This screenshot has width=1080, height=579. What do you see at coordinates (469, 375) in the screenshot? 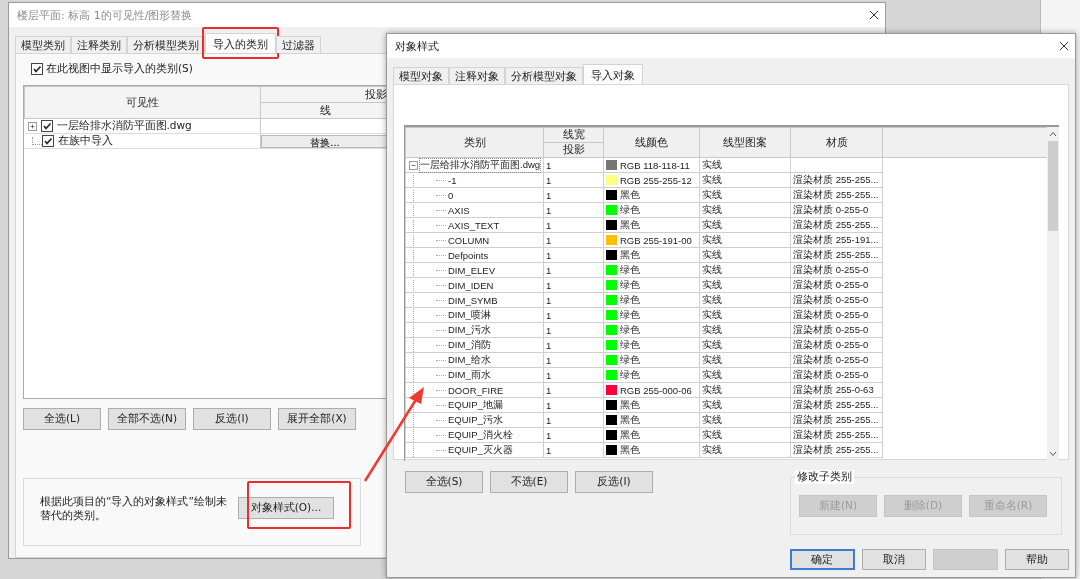
I see `table-cell: DIM_雨水` at bounding box center [469, 375].